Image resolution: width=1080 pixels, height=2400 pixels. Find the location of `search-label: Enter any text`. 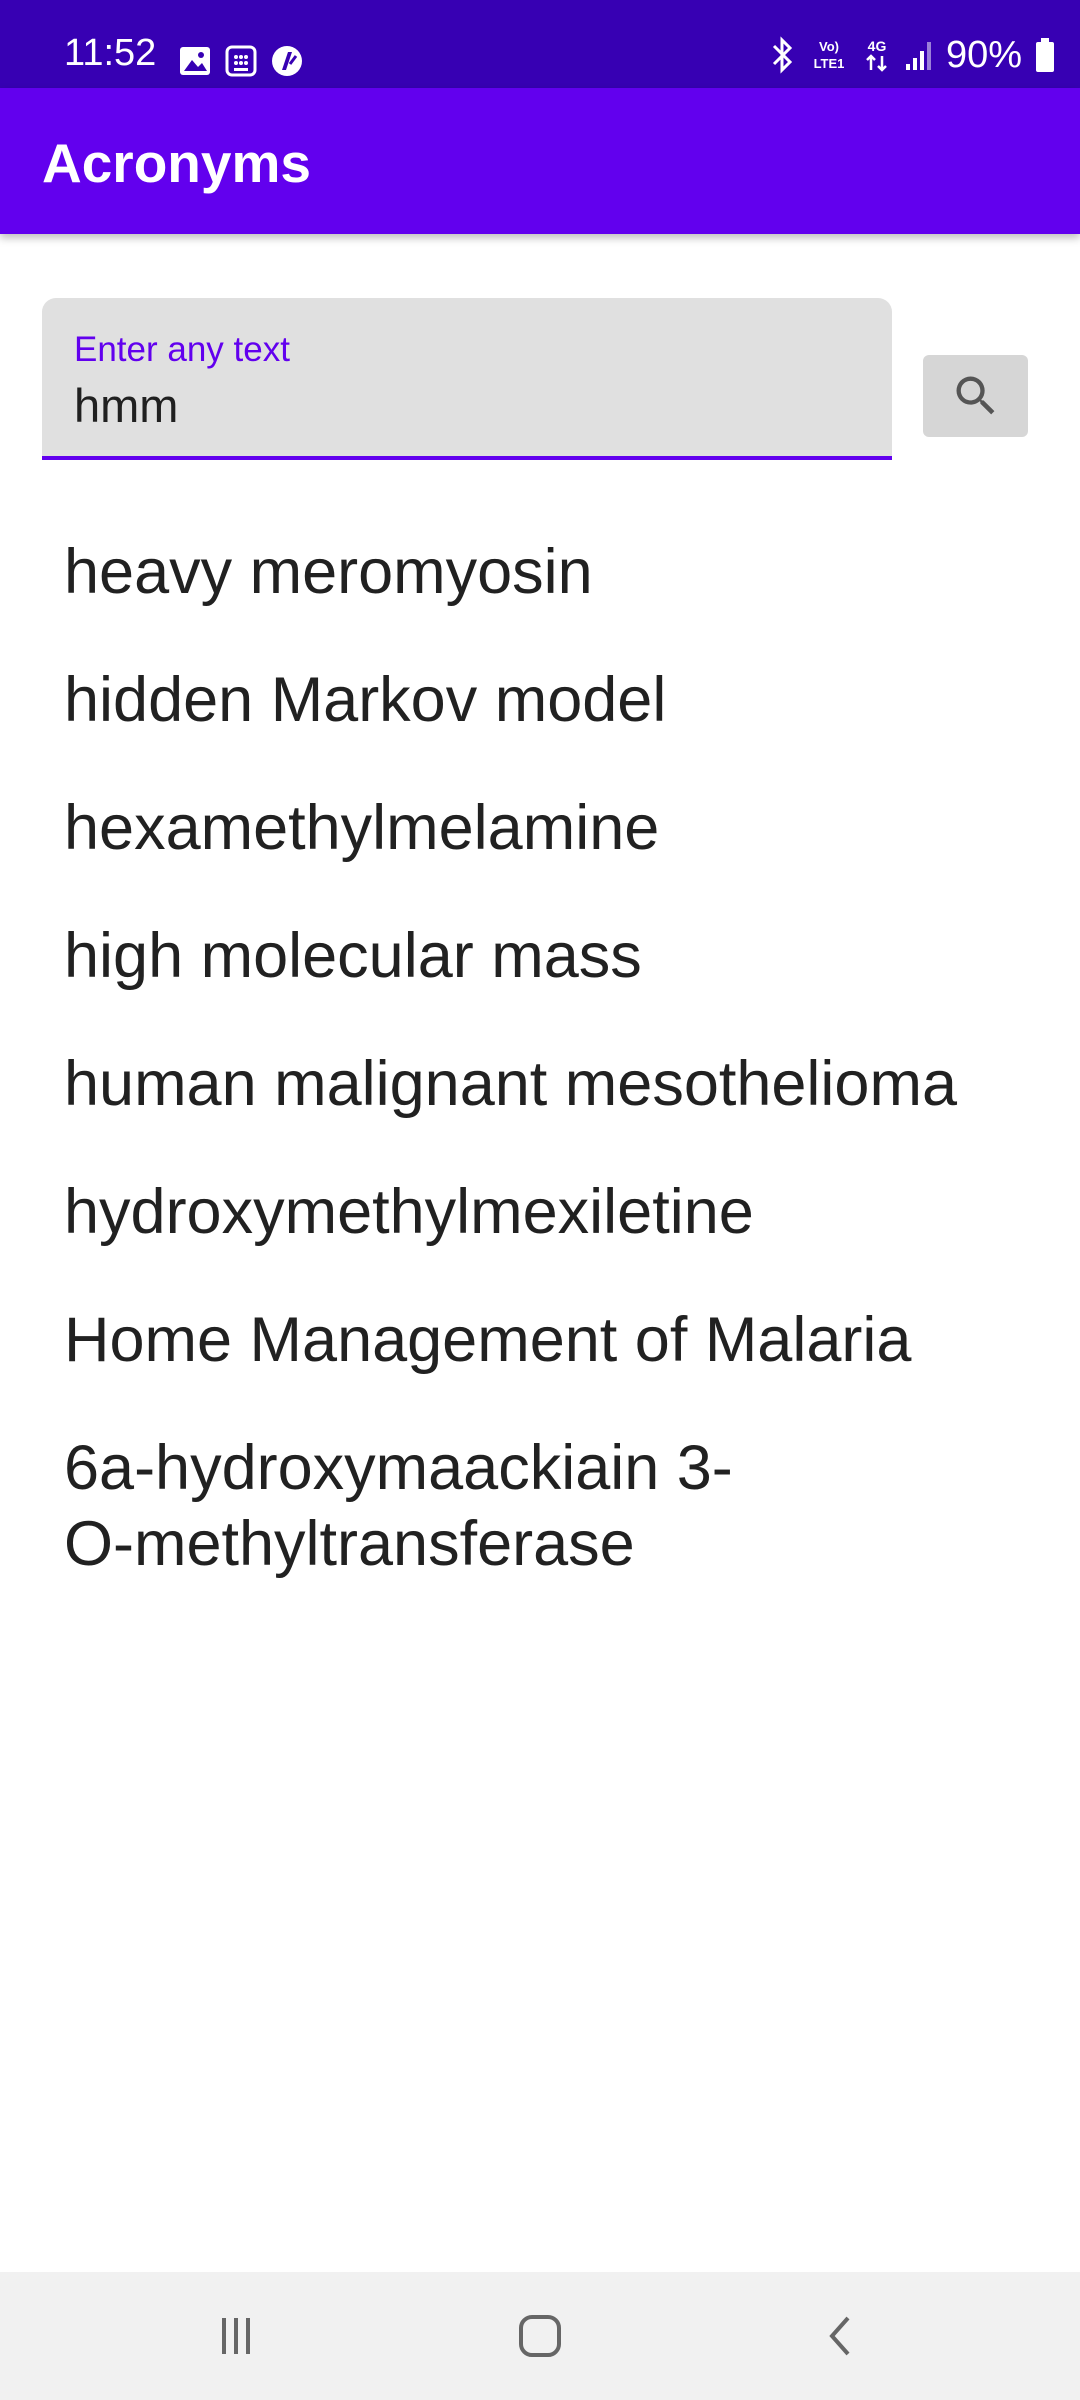

search-label: Enter any text is located at coordinates (182, 349).